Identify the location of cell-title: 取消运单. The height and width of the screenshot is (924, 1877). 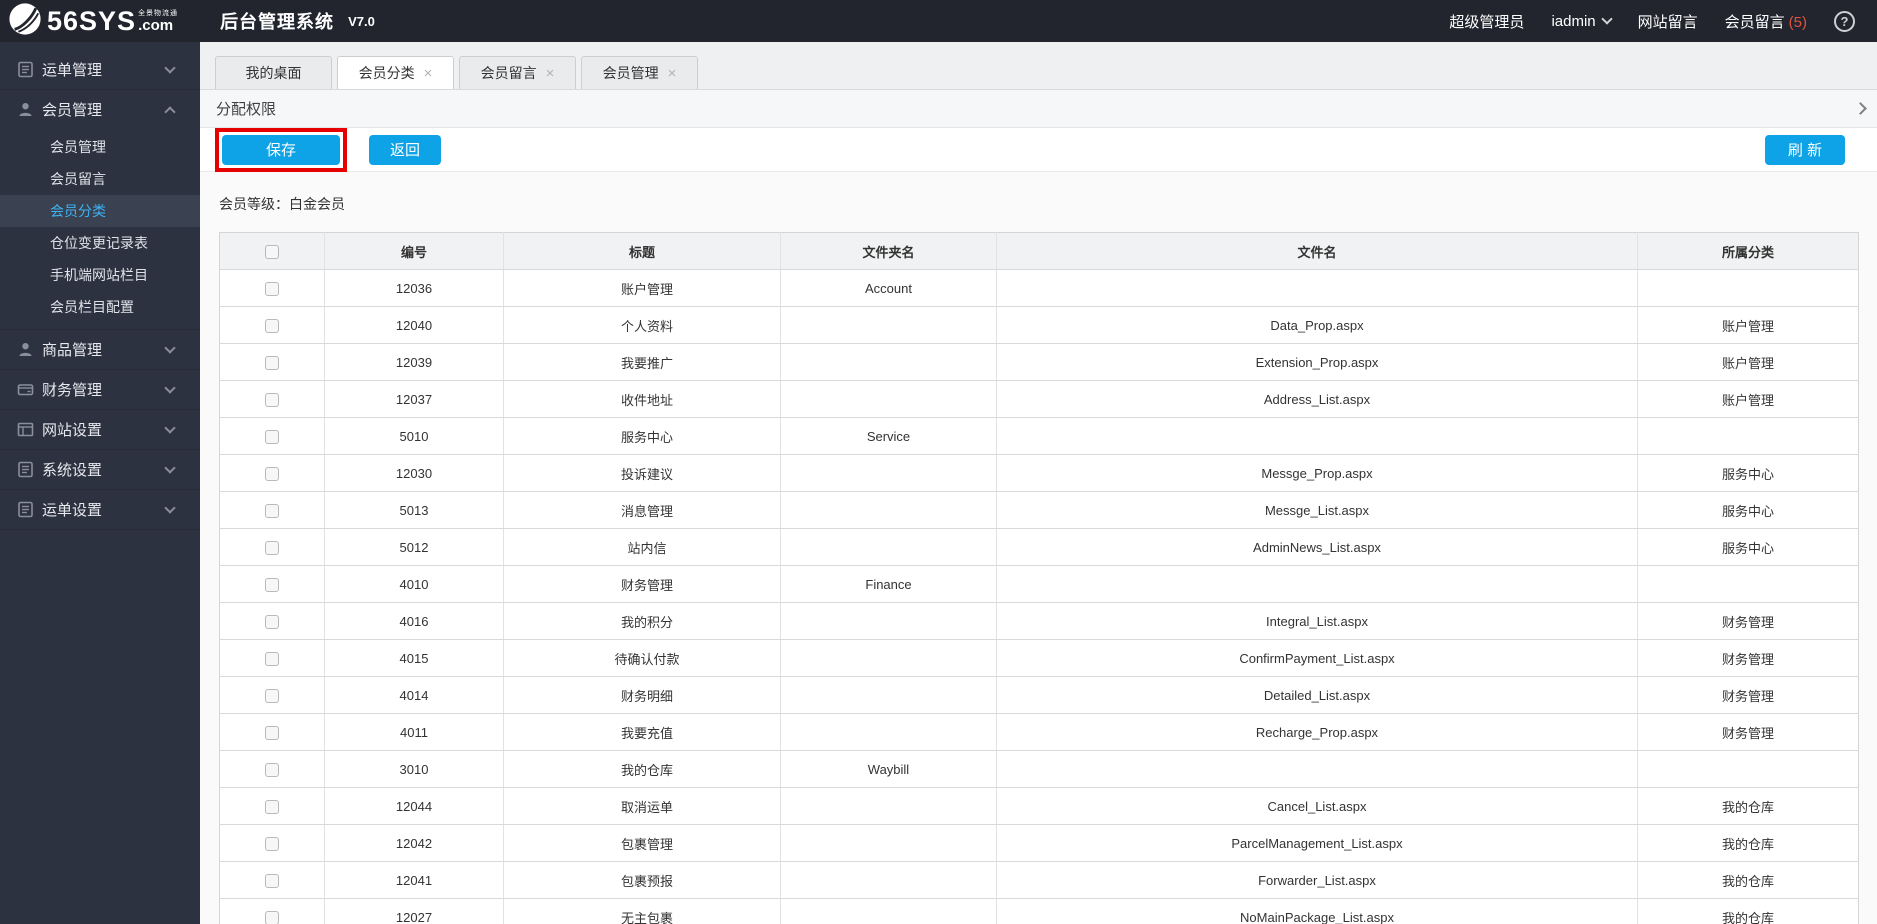
(642, 806).